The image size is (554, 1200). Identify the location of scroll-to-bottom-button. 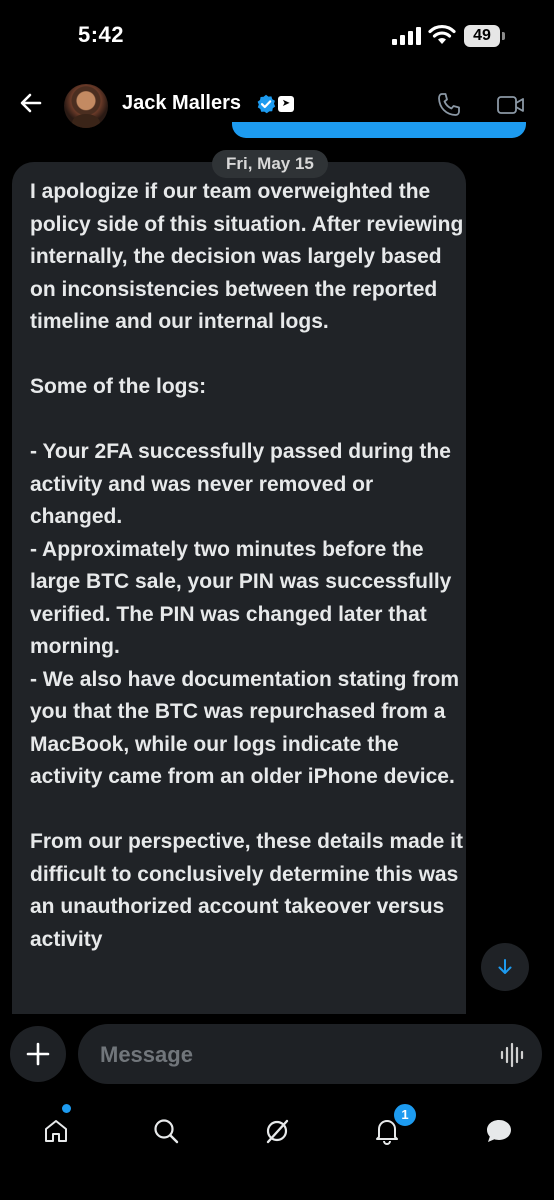
(505, 967).